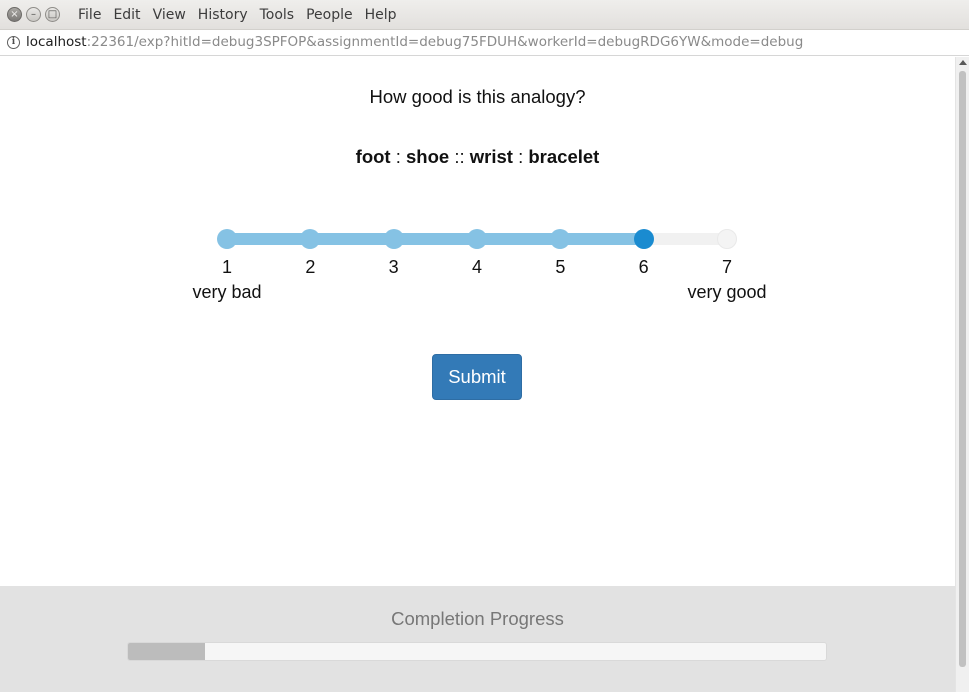  Describe the element at coordinates (643, 267) in the screenshot. I see `slider-tick-label: 6` at that location.